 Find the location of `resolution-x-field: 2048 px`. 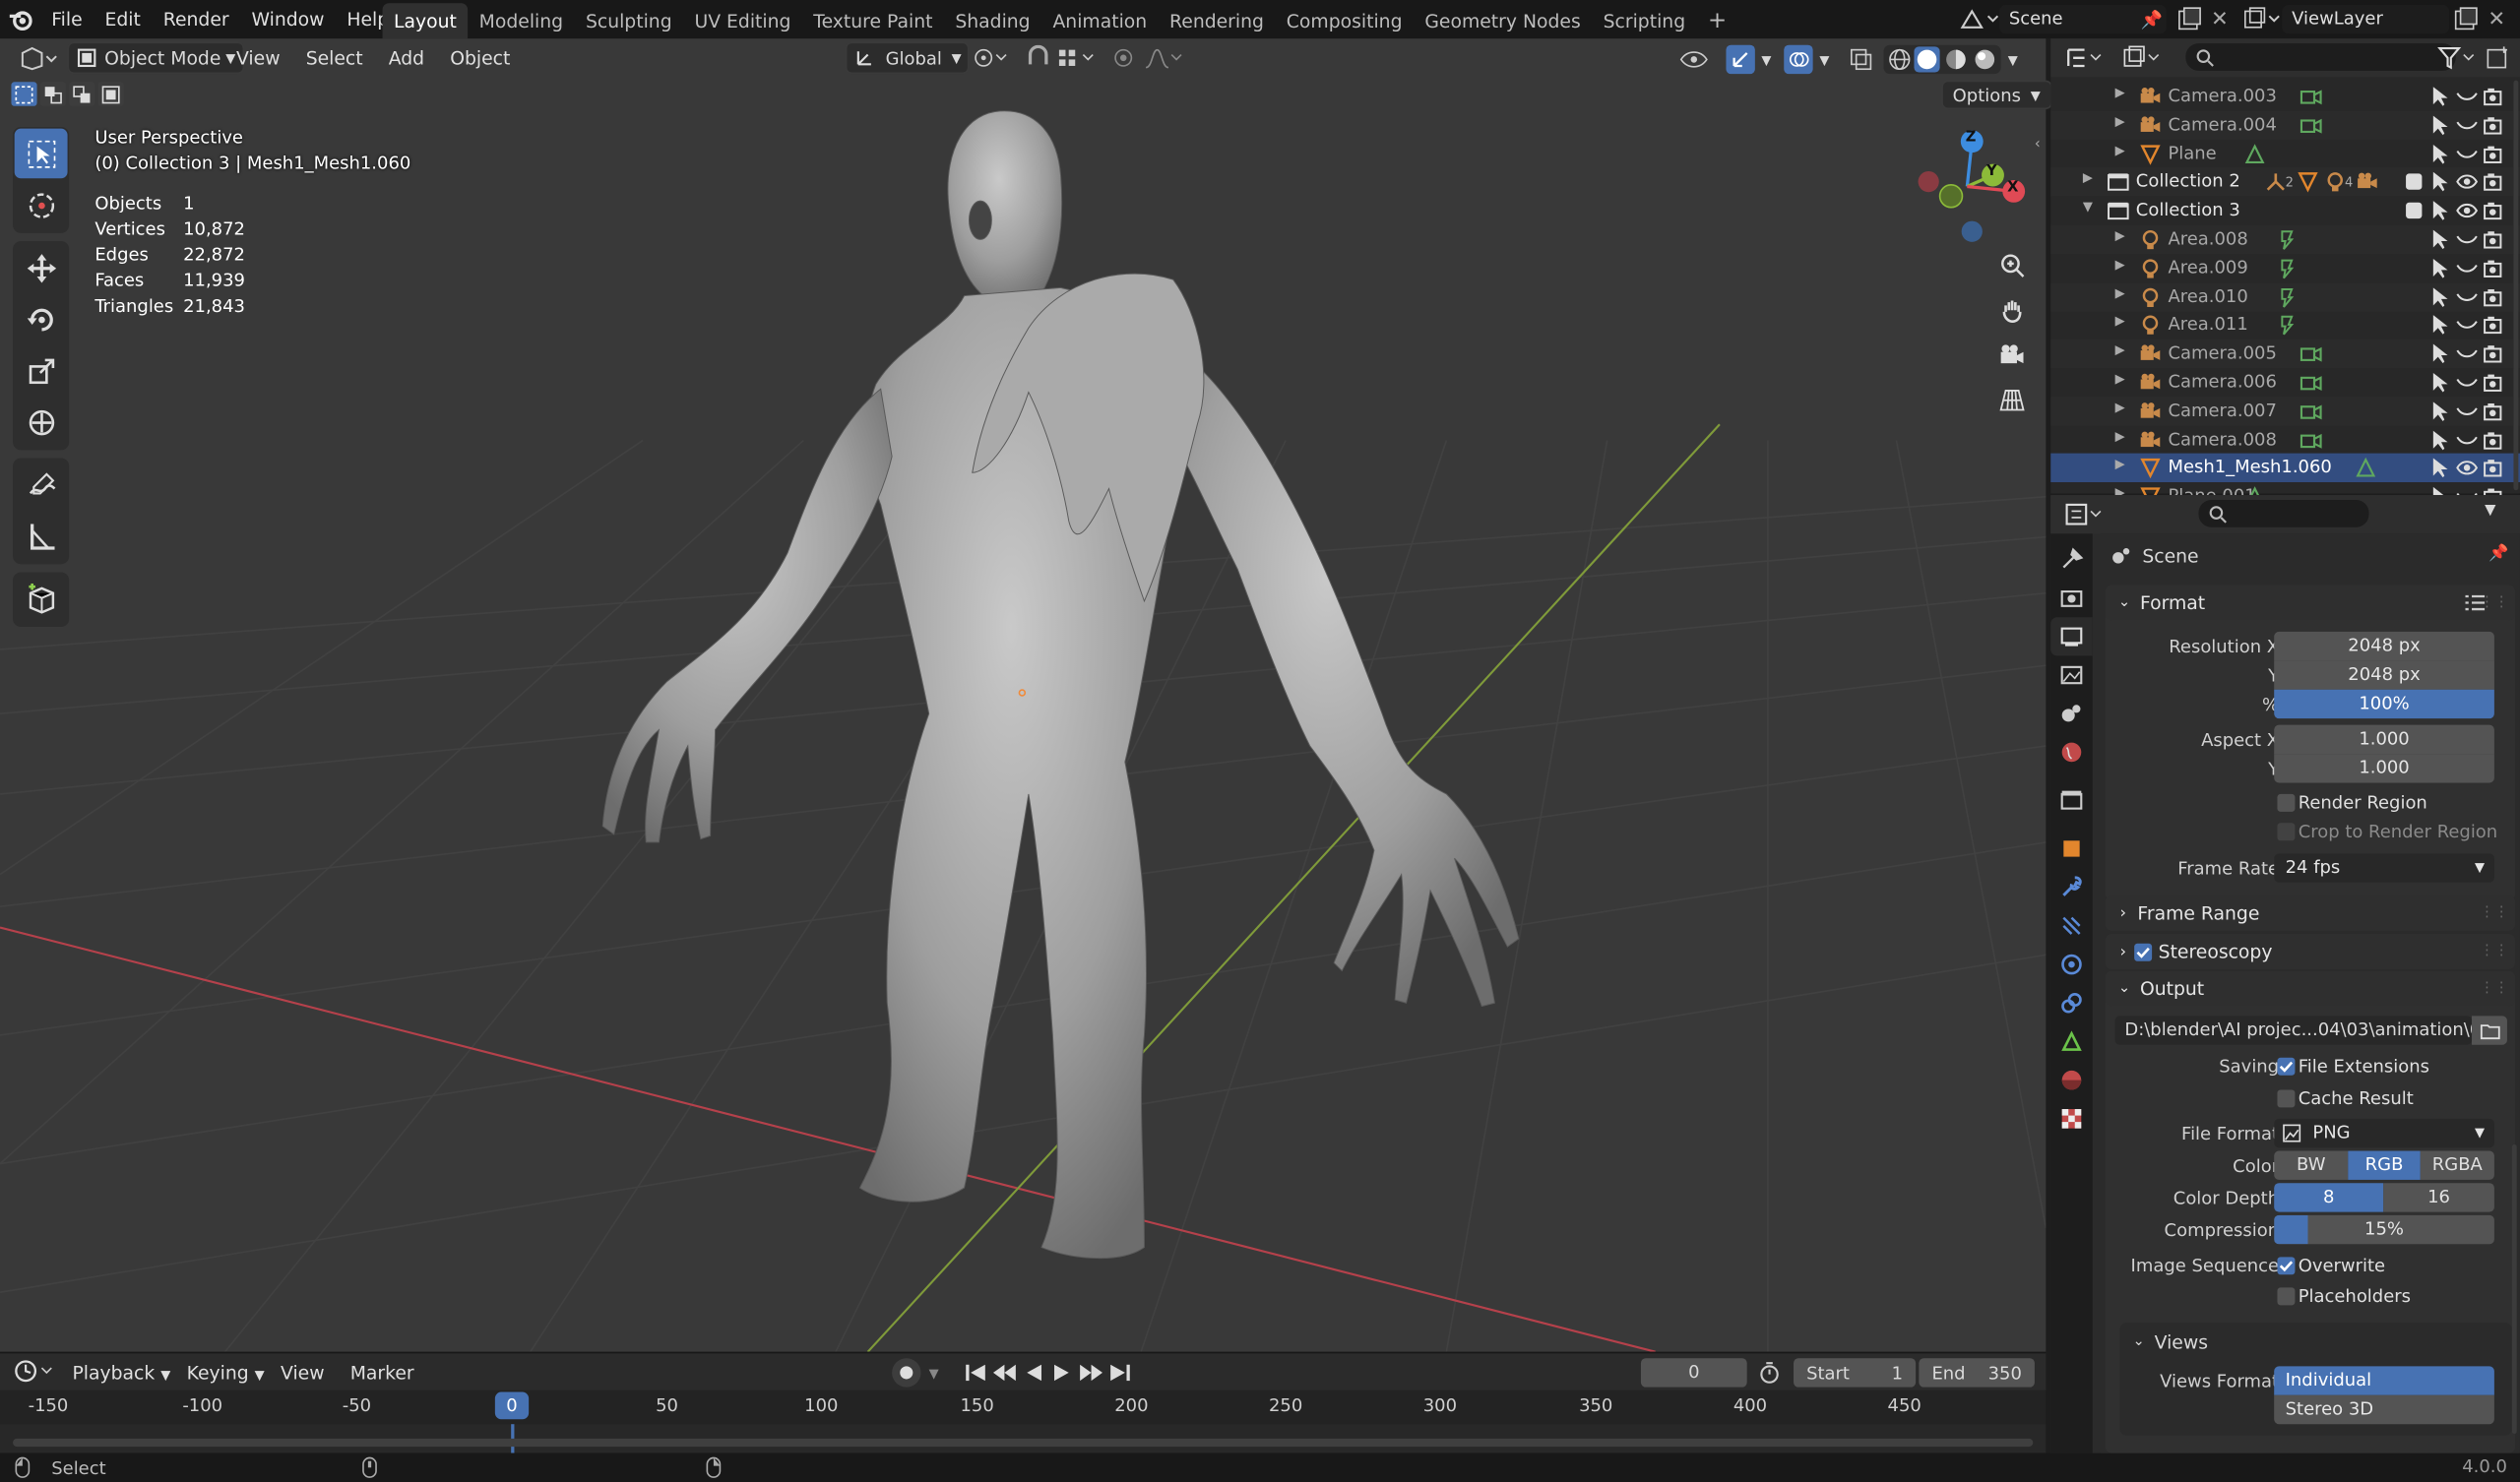

resolution-x-field: 2048 px is located at coordinates (2384, 646).